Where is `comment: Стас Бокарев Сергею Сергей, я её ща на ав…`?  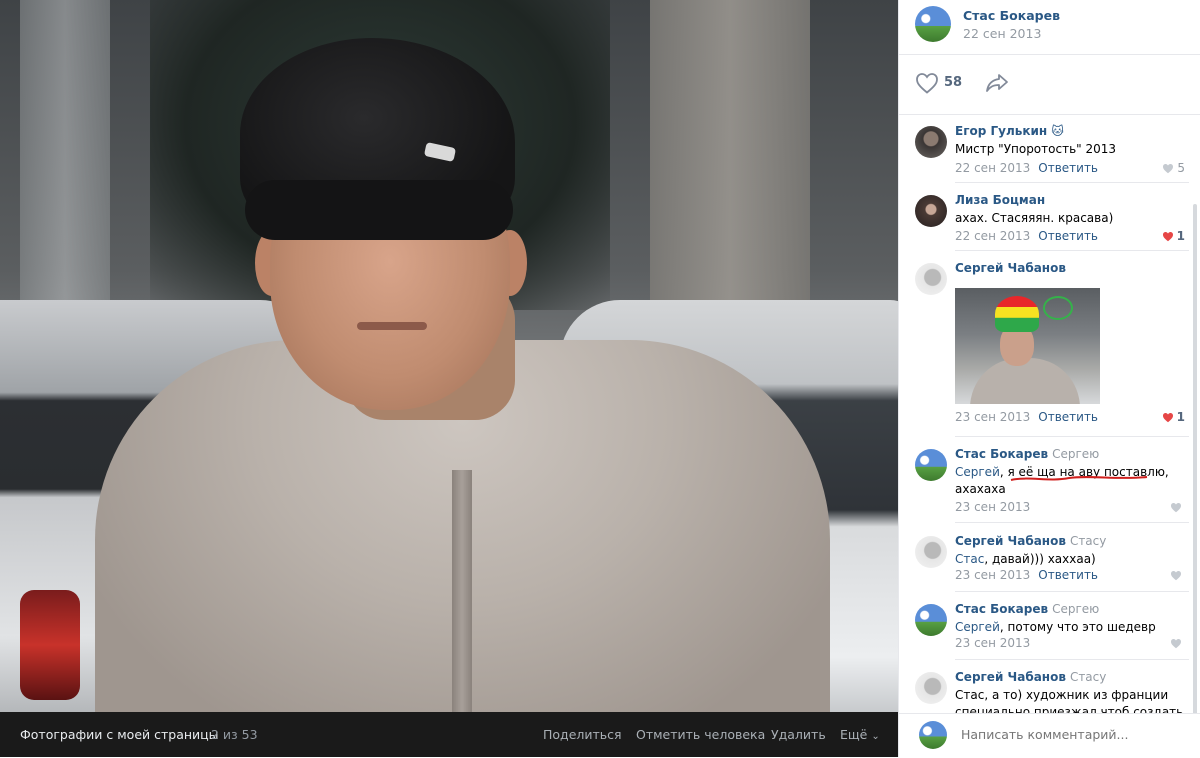 comment: Стас Бокарев Сергею Сергей, я её ща на ав… is located at coordinates (1044, 480).